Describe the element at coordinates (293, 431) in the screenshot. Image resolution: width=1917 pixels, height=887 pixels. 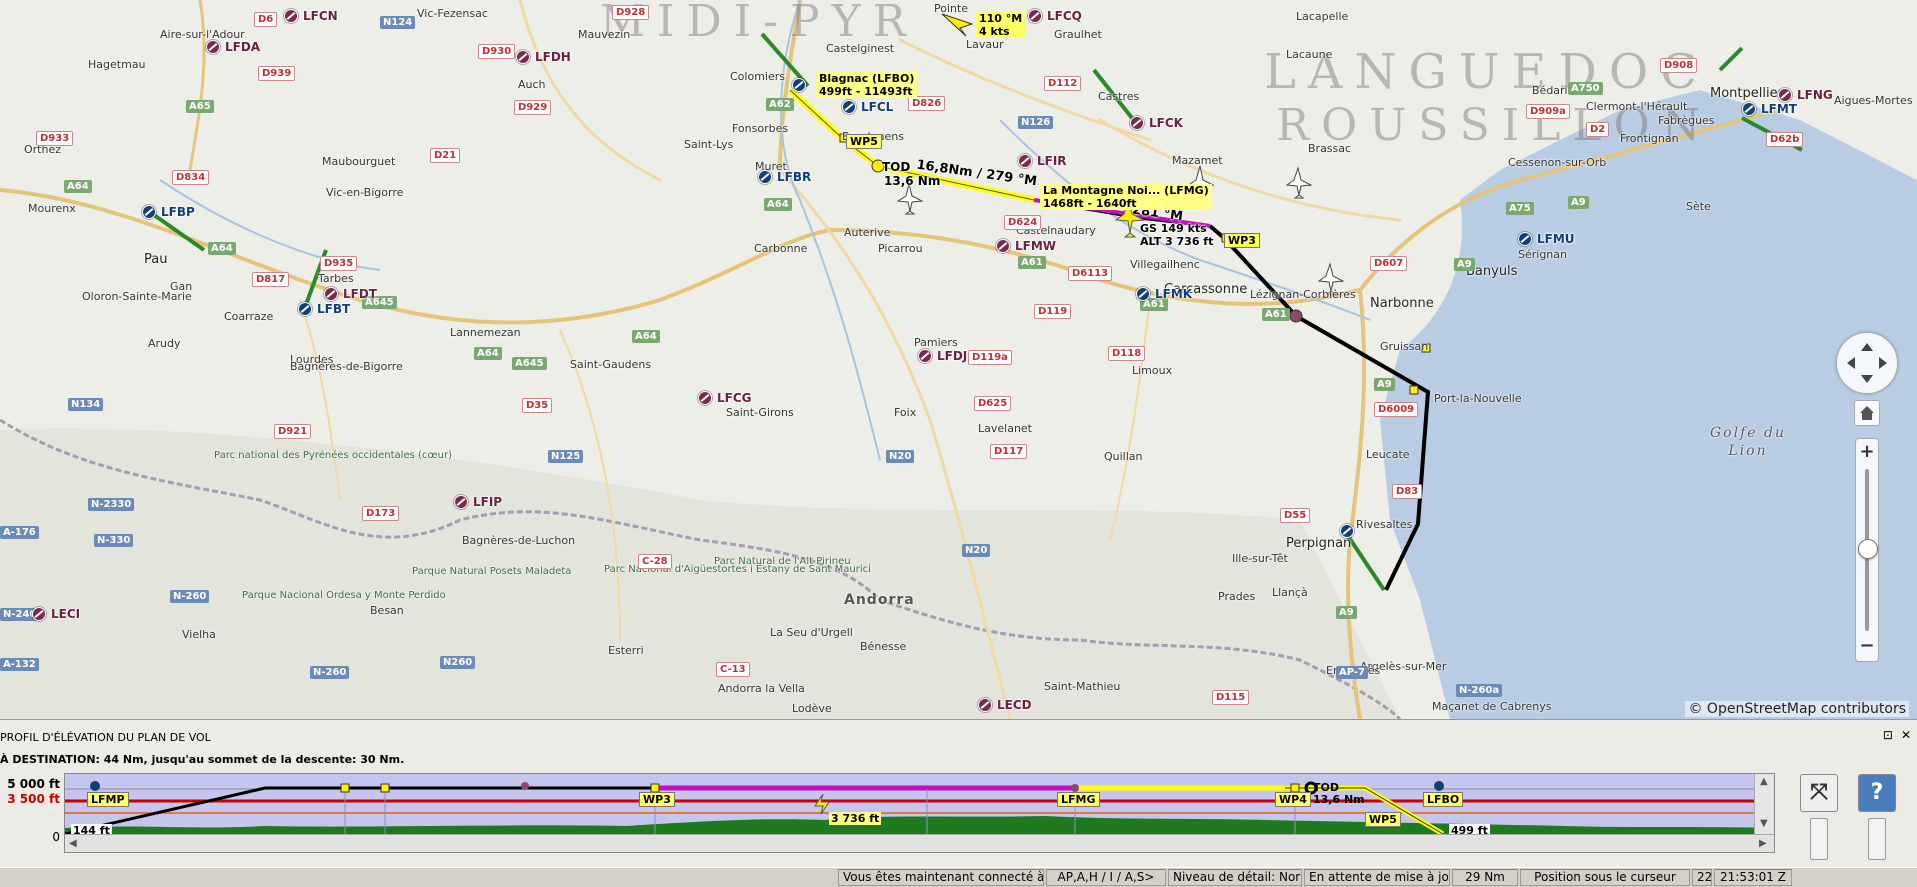
I see `road-shield: D921` at that location.